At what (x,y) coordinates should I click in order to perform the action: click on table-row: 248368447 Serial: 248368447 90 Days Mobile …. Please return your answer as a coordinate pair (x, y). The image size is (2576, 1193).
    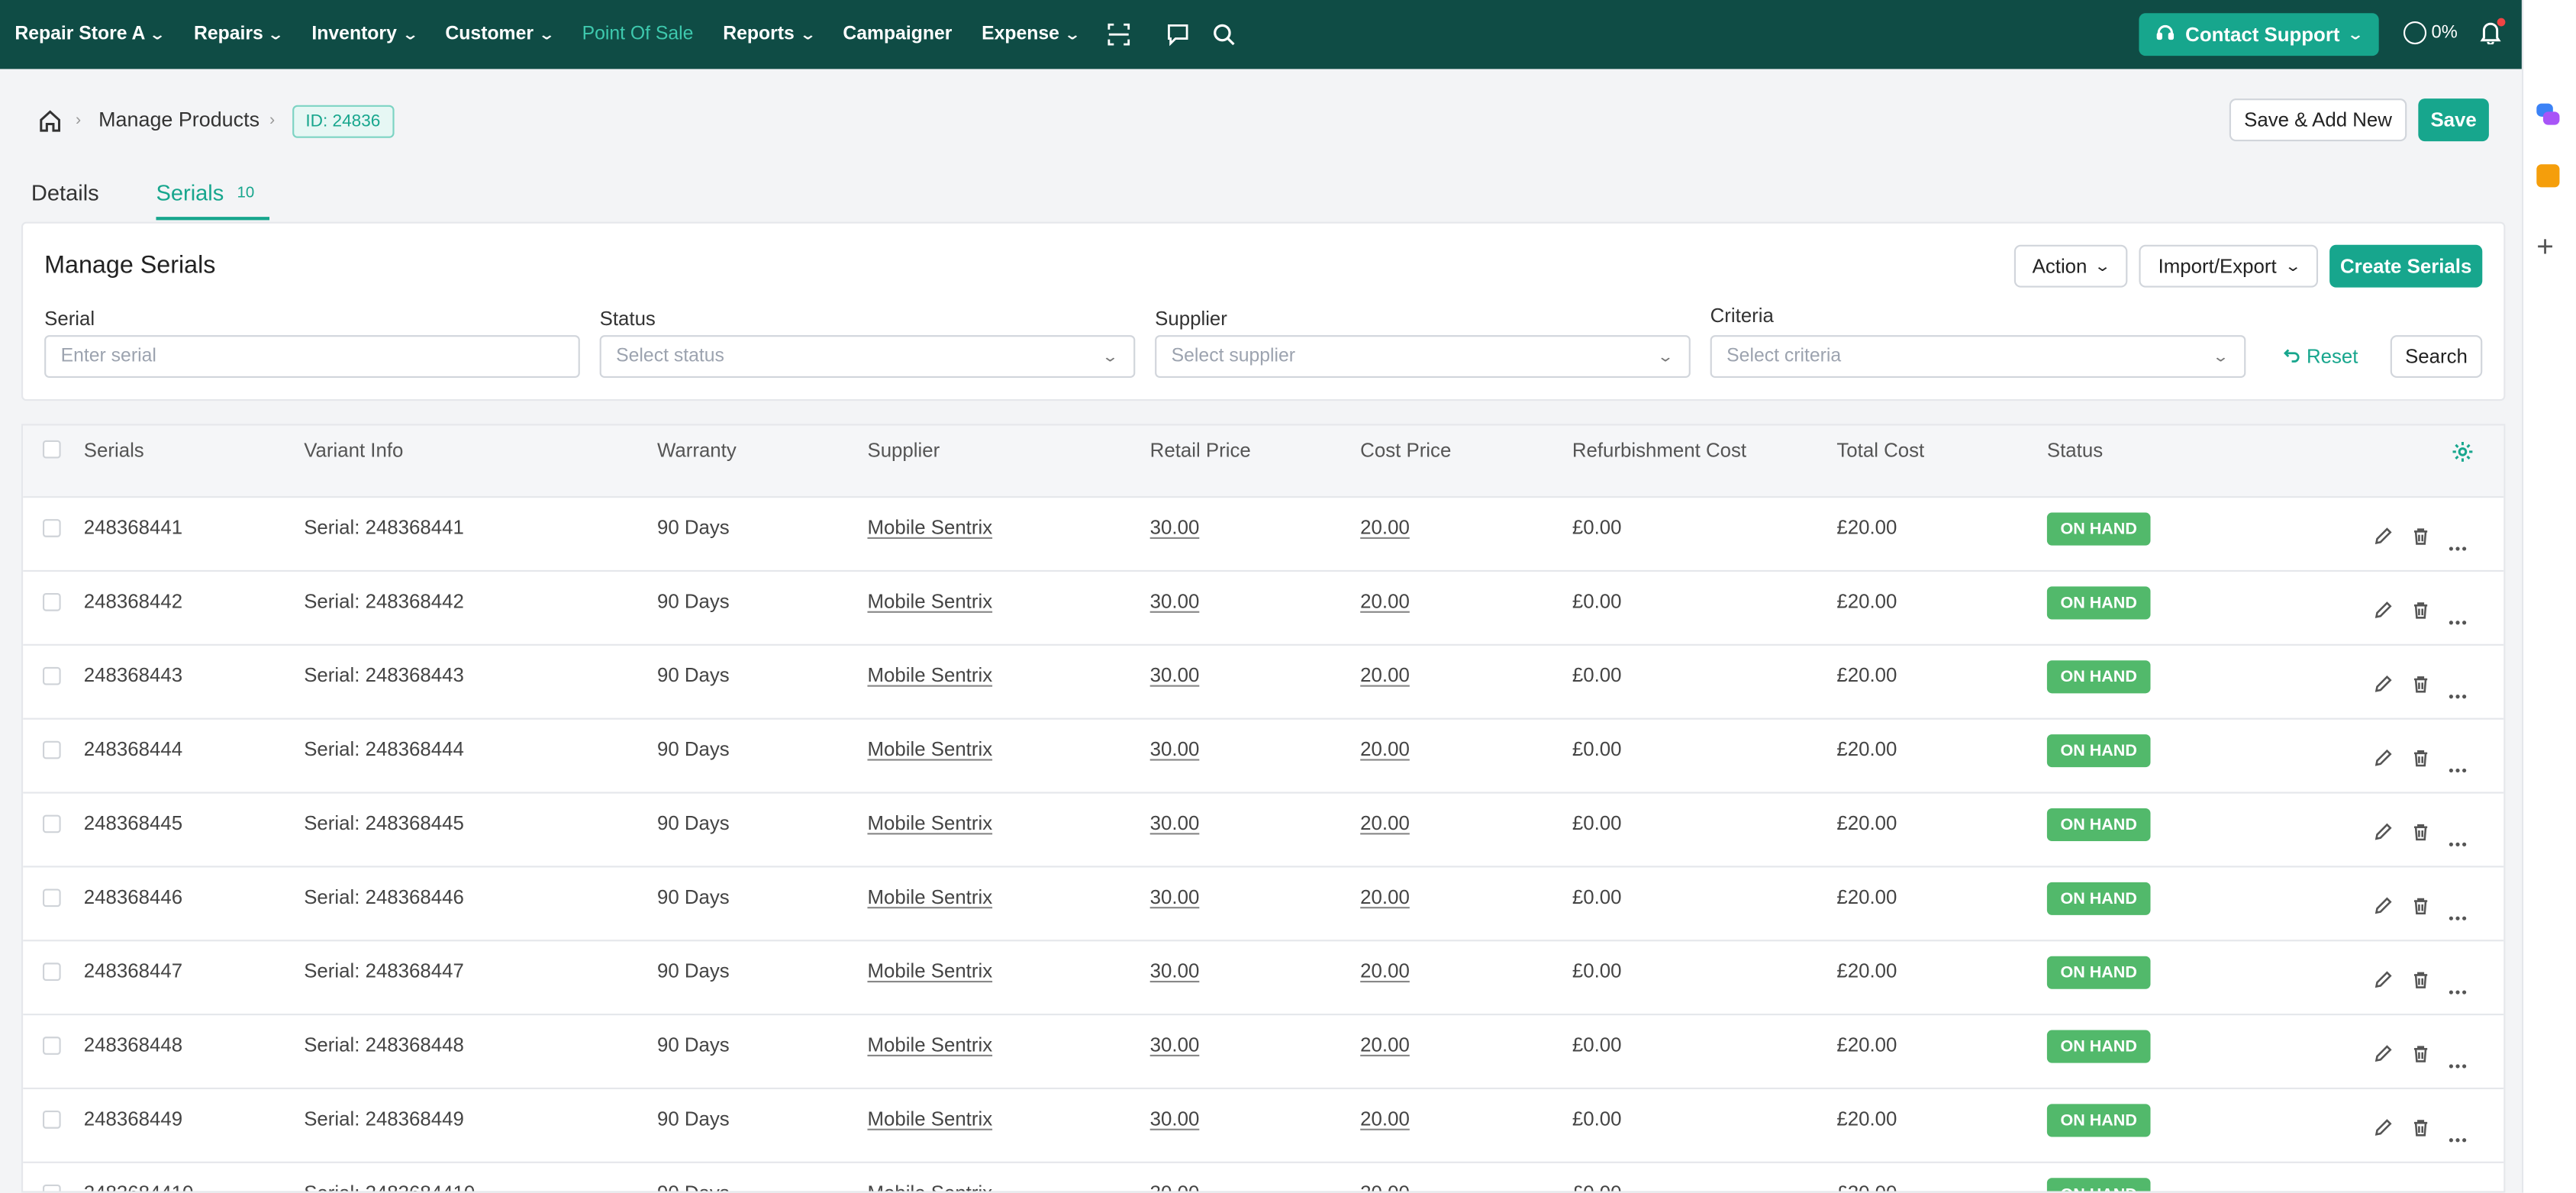
    Looking at the image, I should click on (1263, 978).